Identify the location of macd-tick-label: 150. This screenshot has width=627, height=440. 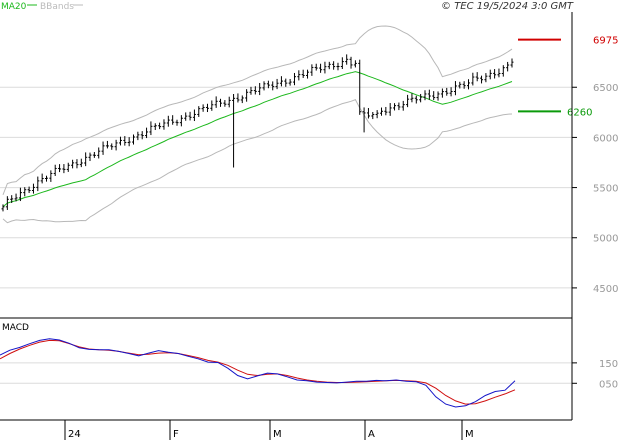
(608, 364).